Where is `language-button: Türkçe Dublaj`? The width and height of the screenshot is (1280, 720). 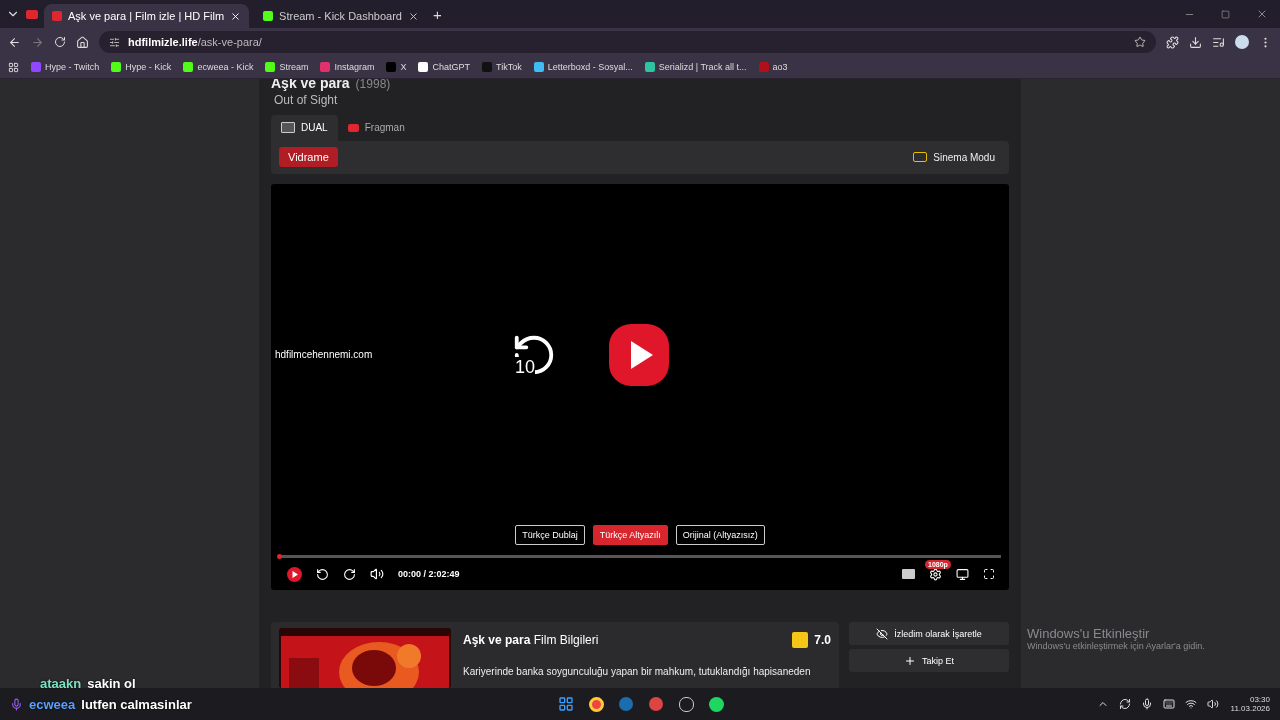 language-button: Türkçe Dublaj is located at coordinates (550, 535).